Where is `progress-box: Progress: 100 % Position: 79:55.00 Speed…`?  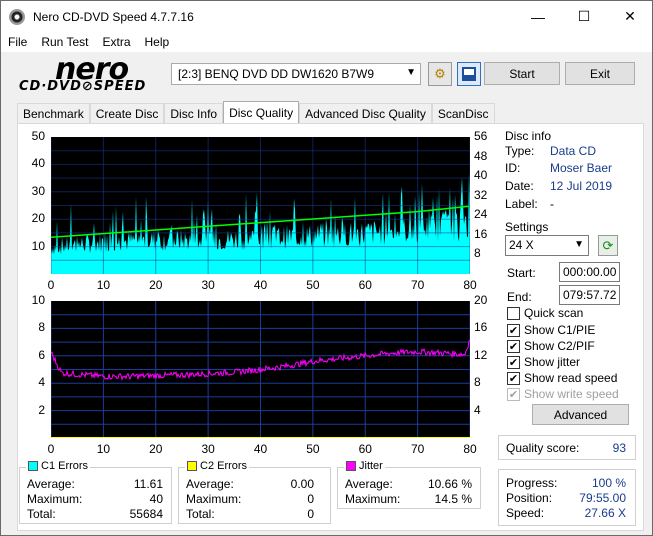
progress-box: Progress: 100 % Position: 79:55.00 Speed… is located at coordinates (567, 497).